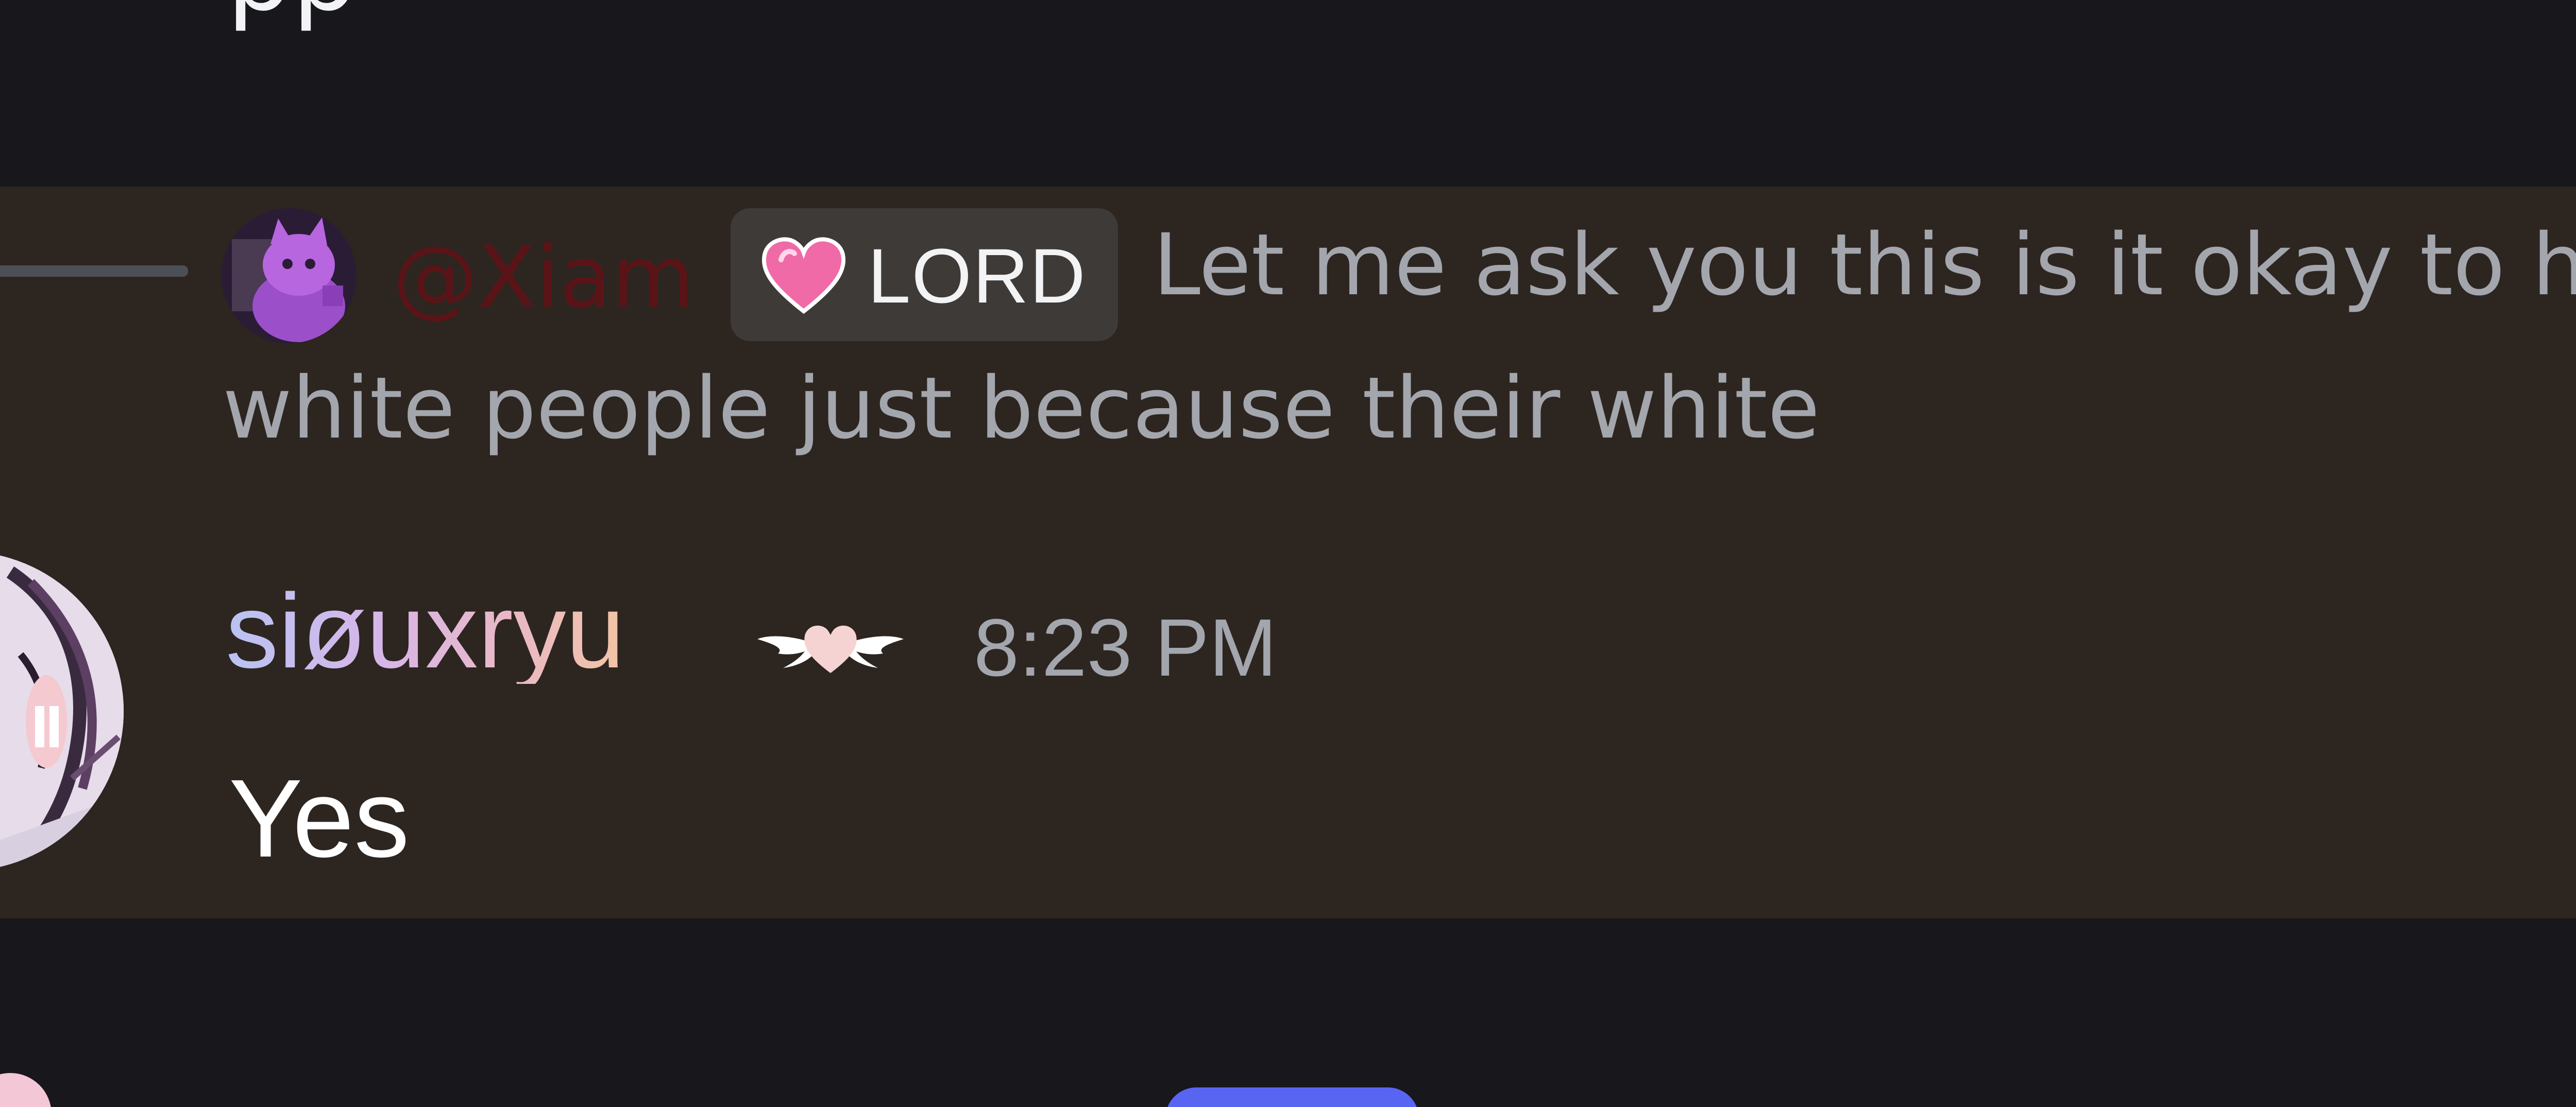 The width and height of the screenshot is (2576, 1107). I want to click on author-username: siøuxryu, so click(425, 631).